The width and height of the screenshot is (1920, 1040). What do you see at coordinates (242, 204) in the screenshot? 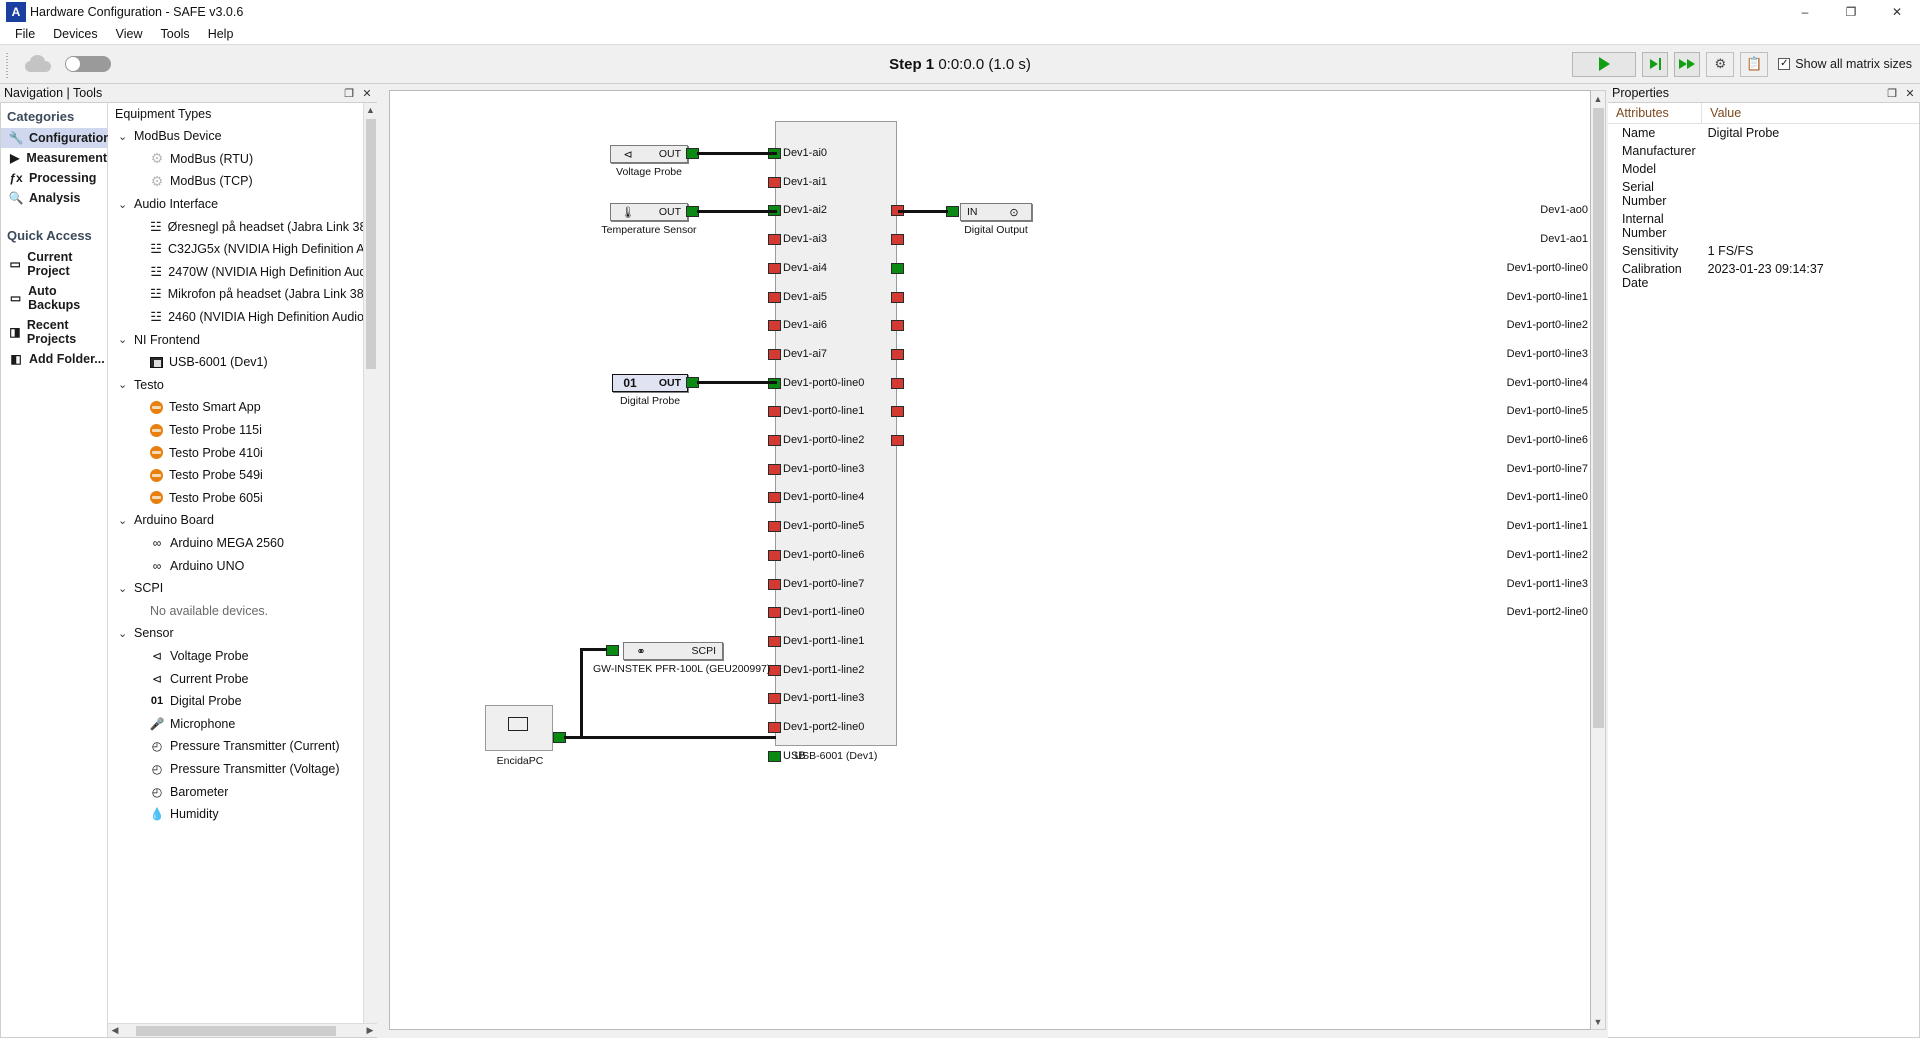
I see `tree-group-audio-interface: ⌄ Audio Interface` at bounding box center [242, 204].